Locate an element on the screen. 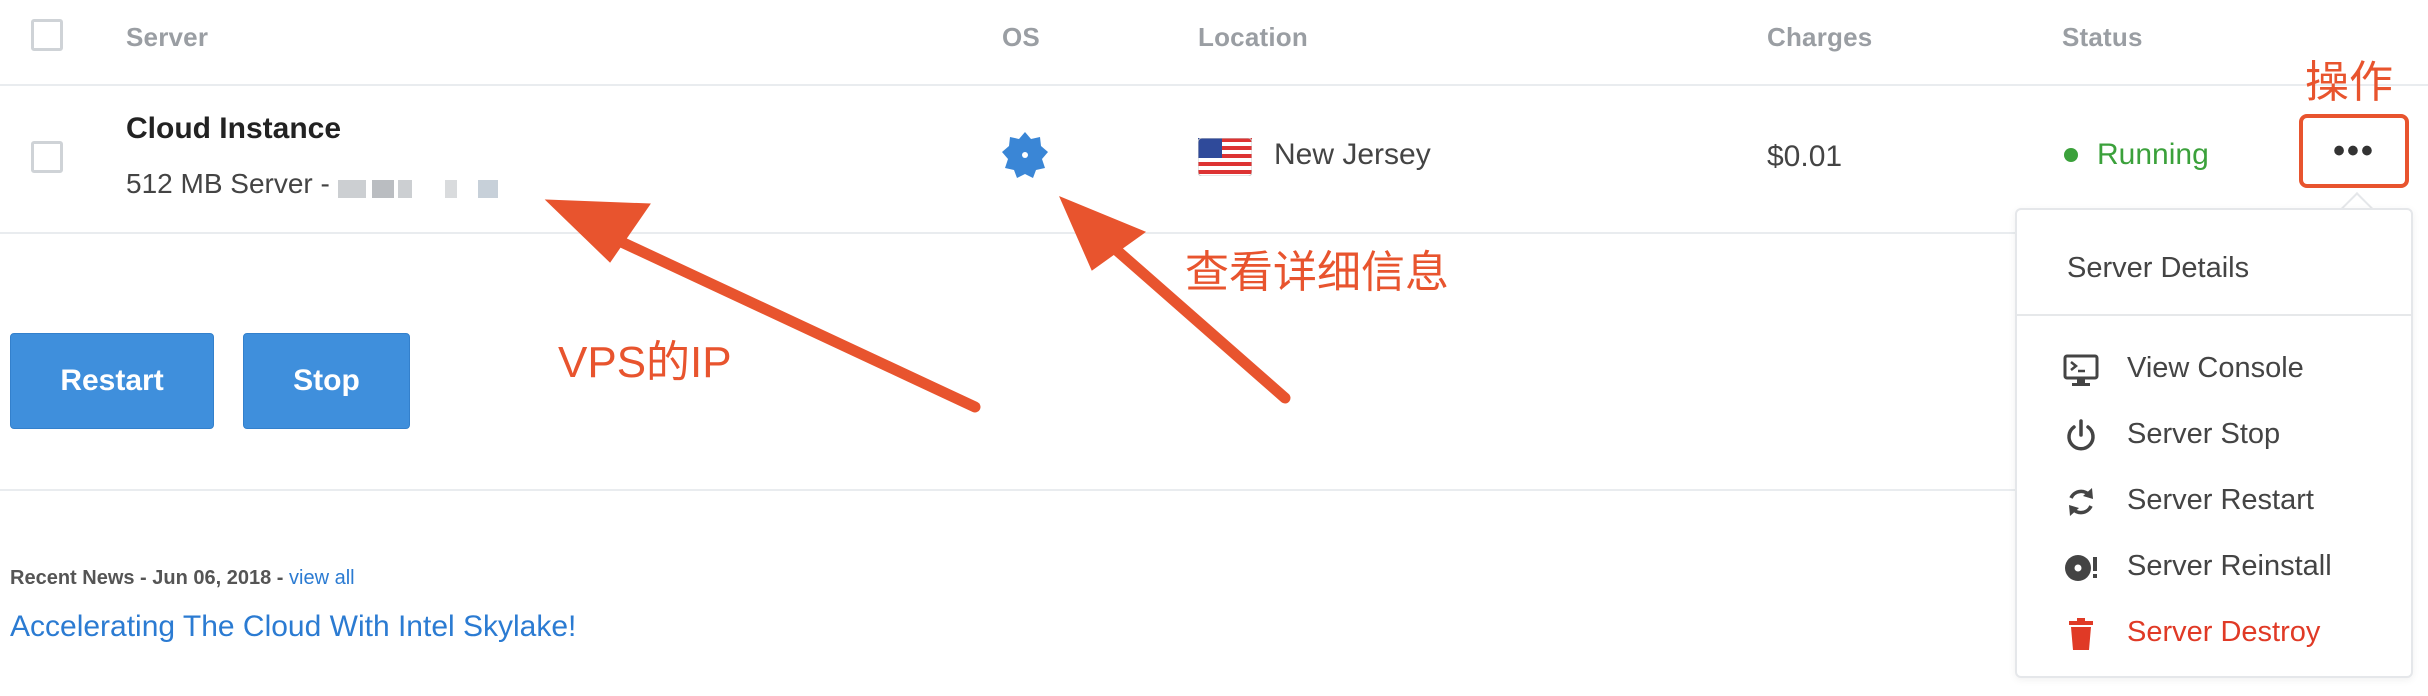  news-meta: Recent News - Jun 06, 2018 - view all is located at coordinates (182, 578).